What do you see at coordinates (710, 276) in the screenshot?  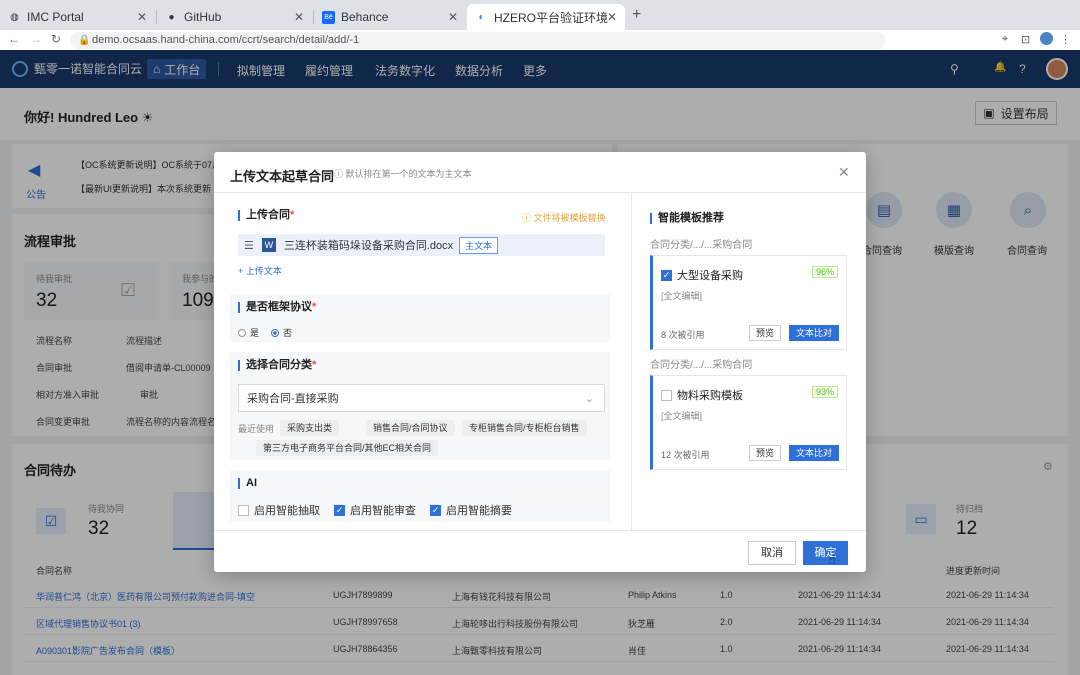 I see `template-title: 大型设备采购` at bounding box center [710, 276].